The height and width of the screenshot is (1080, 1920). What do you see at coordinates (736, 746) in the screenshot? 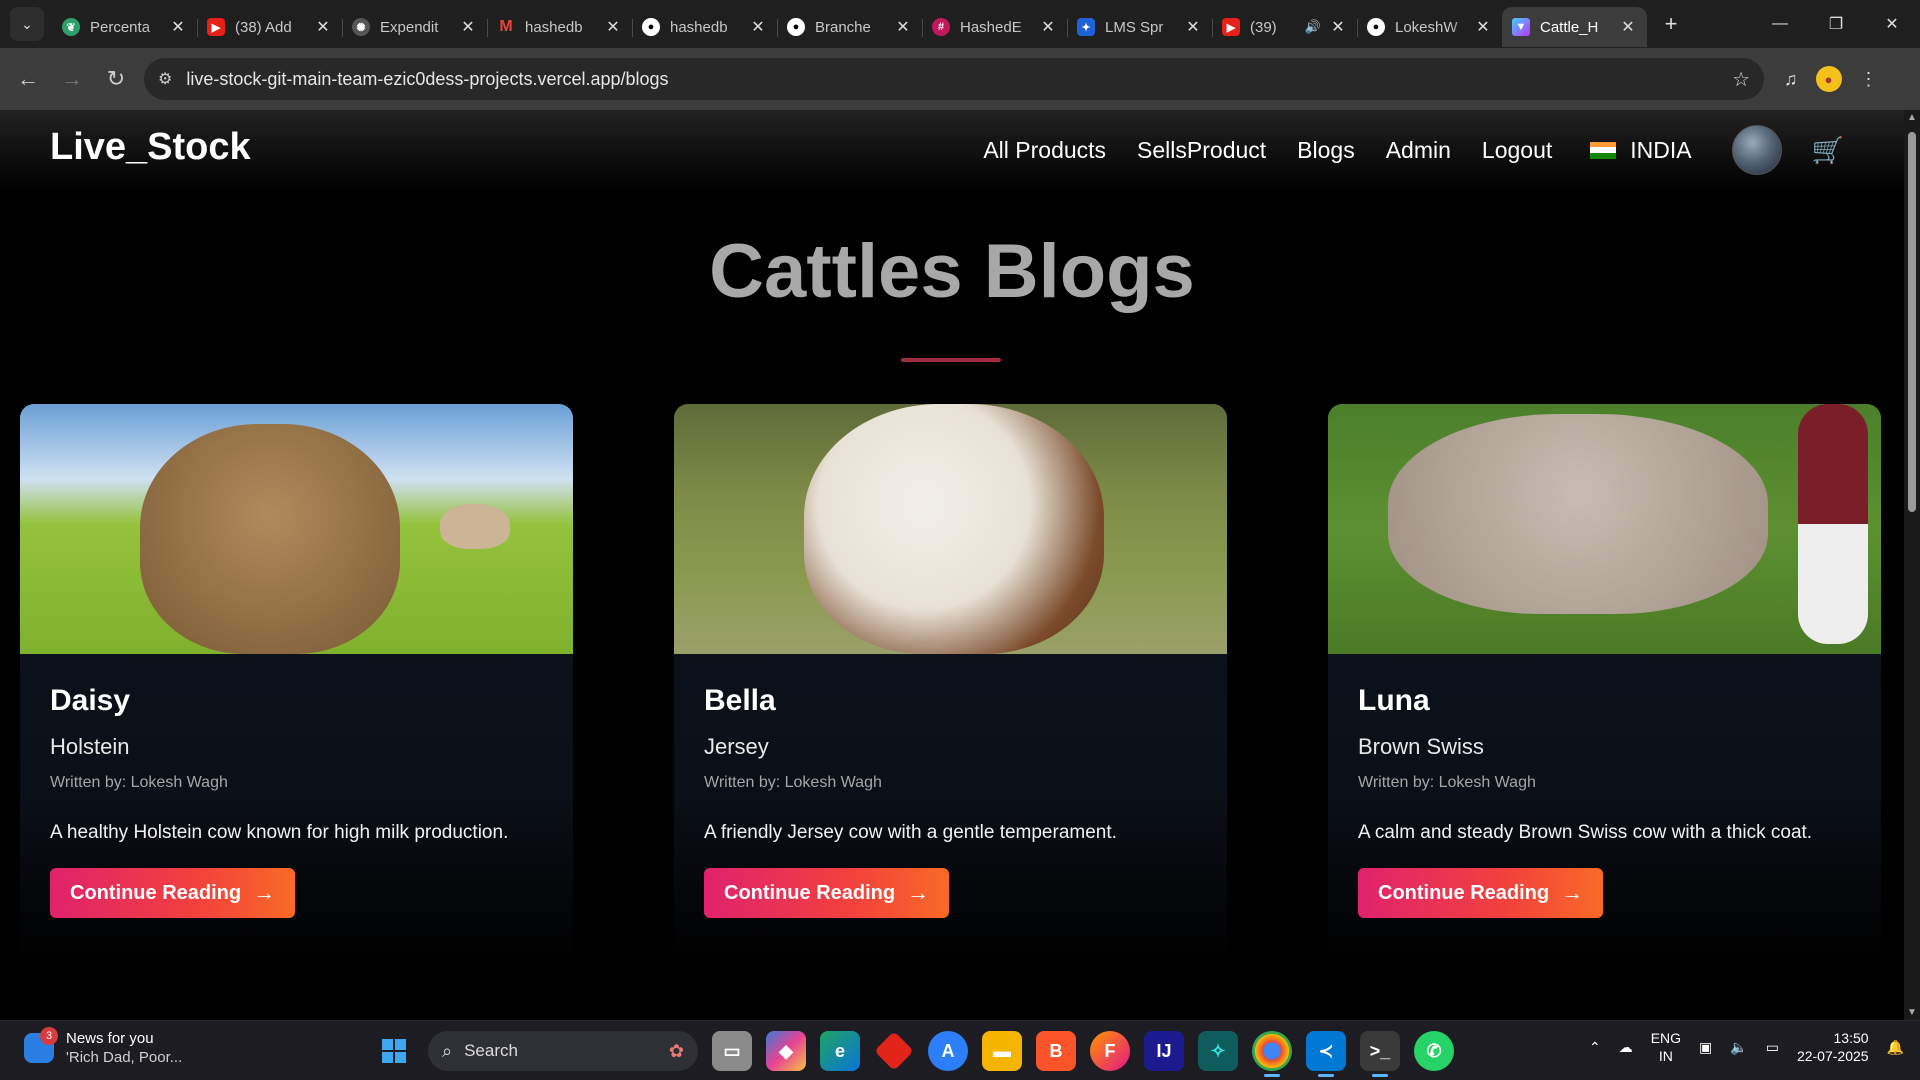
I see `blog-breed: Jersey` at bounding box center [736, 746].